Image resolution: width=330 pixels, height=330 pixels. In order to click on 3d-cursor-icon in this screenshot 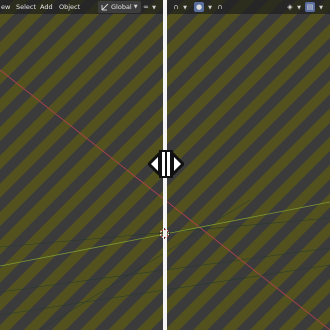, I will do `click(164, 233)`.